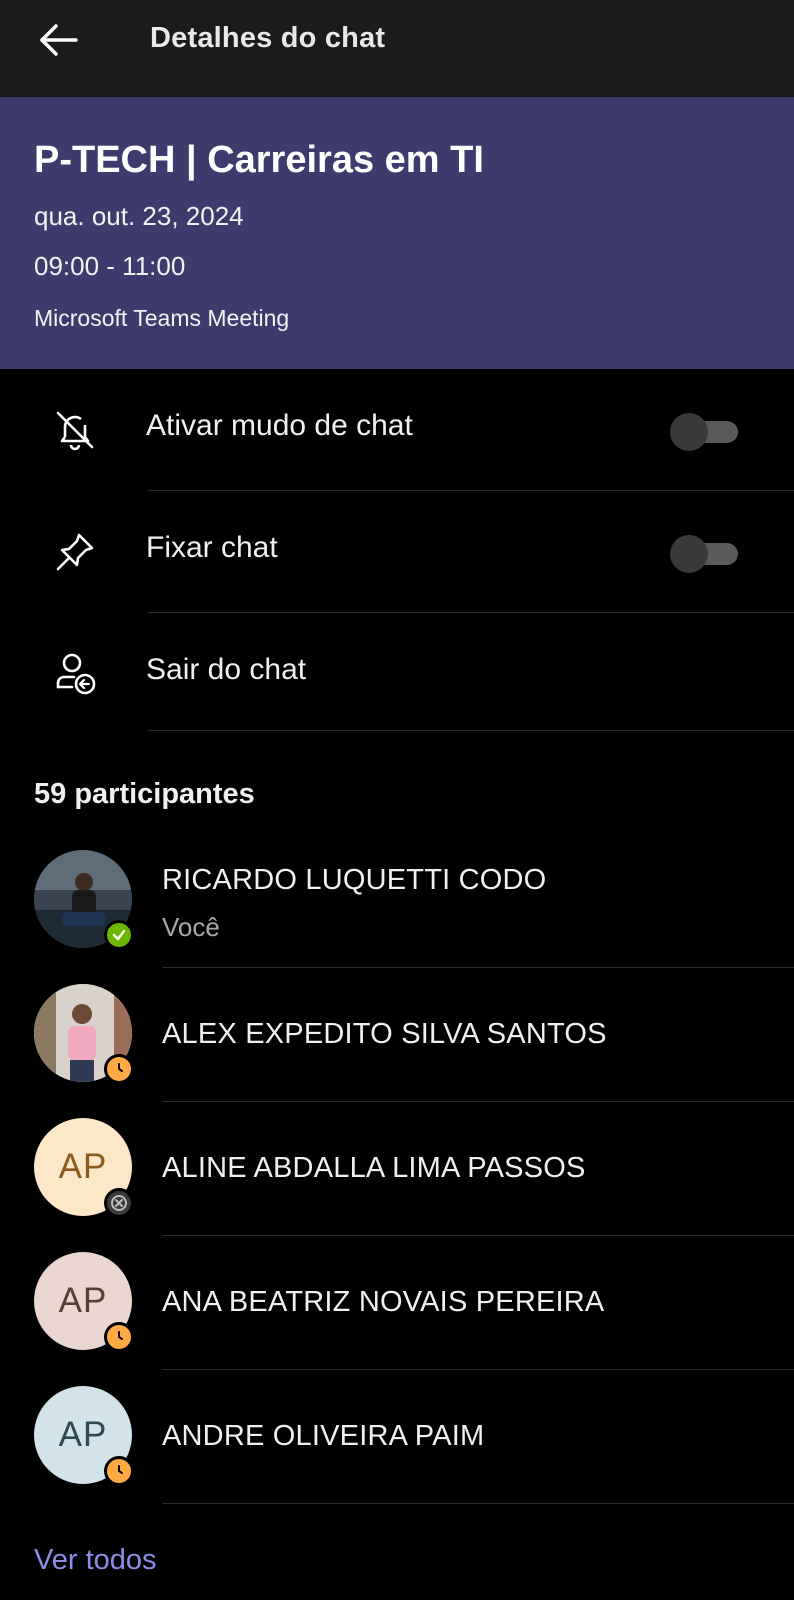 This screenshot has height=1600, width=794. What do you see at coordinates (259, 160) in the screenshot?
I see `meeting-title: P-TECH | Carreiras em TI` at bounding box center [259, 160].